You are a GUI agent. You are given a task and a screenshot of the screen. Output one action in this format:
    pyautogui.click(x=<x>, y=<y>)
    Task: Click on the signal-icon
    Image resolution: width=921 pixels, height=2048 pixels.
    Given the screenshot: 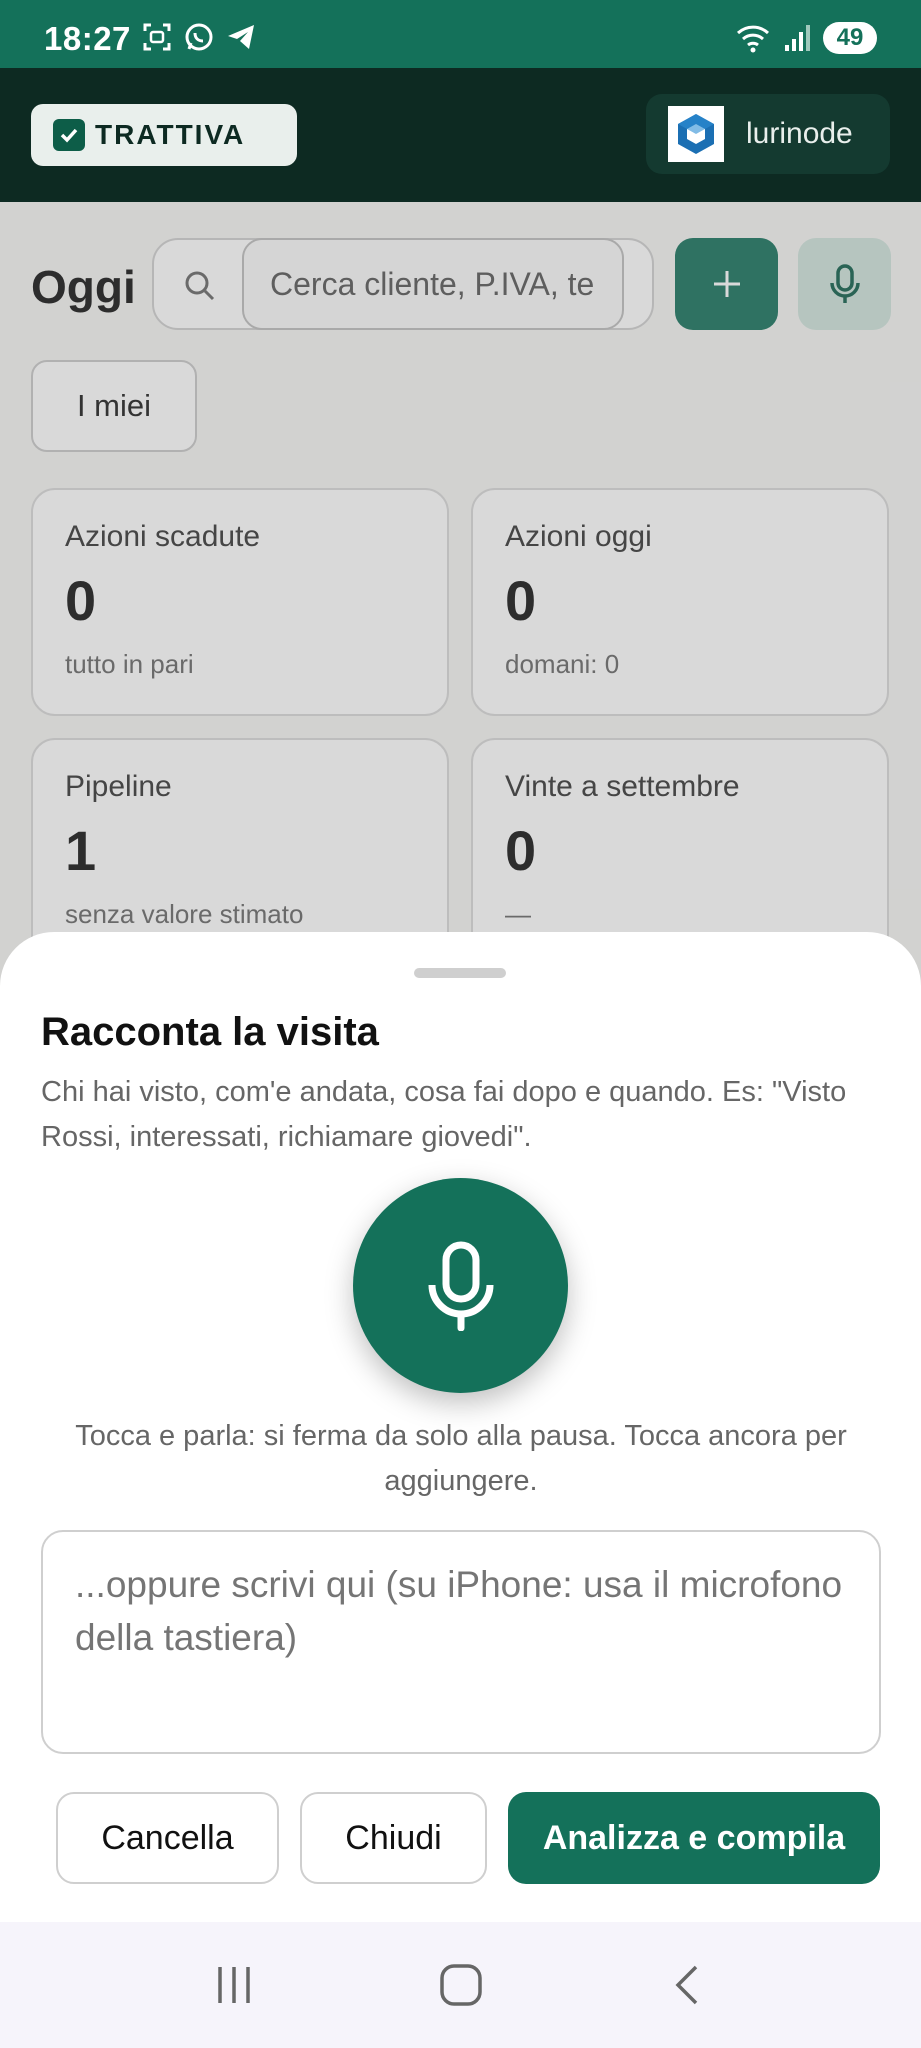 What is the action you would take?
    pyautogui.click(x=797, y=38)
    